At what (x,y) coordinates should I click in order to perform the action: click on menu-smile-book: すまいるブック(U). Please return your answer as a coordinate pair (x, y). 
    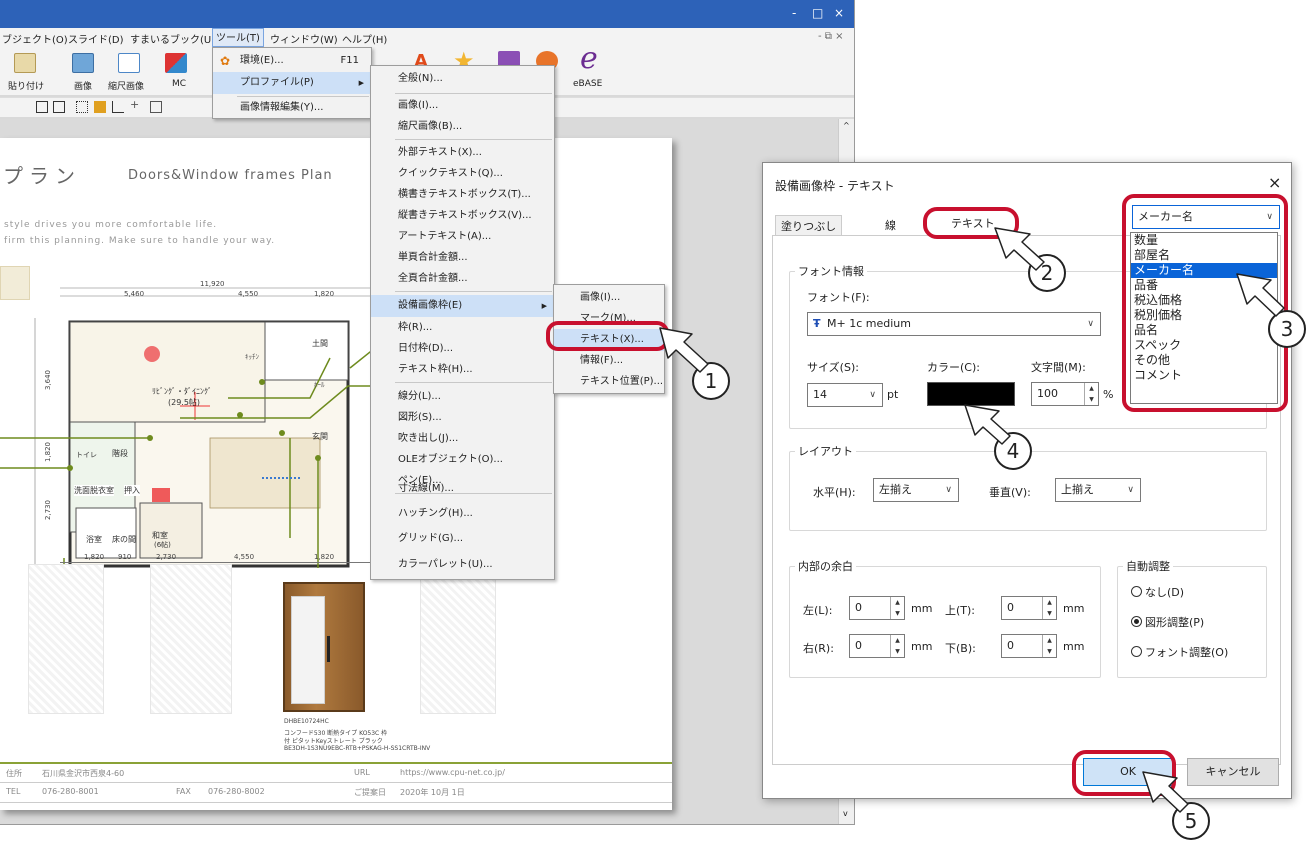
    Looking at the image, I should click on (172, 38).